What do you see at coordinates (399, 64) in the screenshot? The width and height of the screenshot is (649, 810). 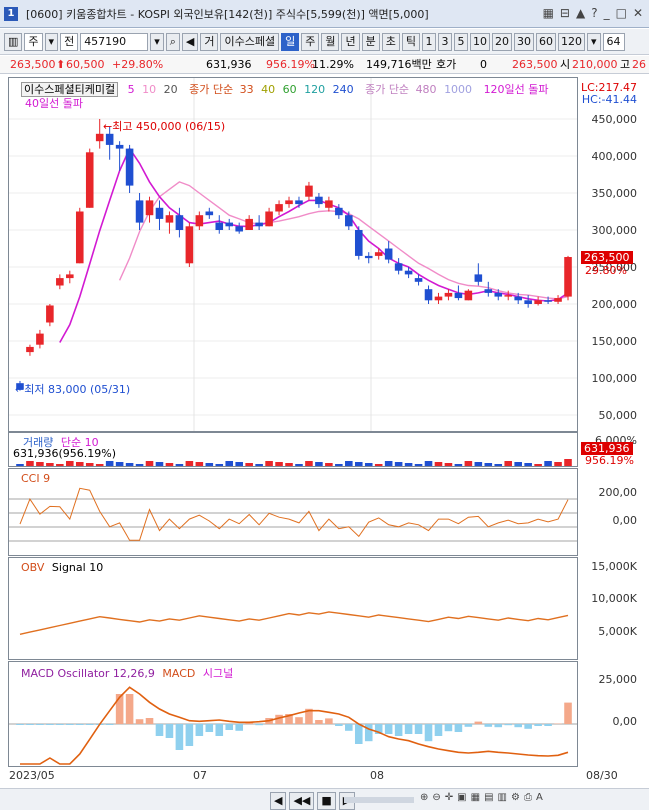 I see `trade-amount: 149,716백만` at bounding box center [399, 64].